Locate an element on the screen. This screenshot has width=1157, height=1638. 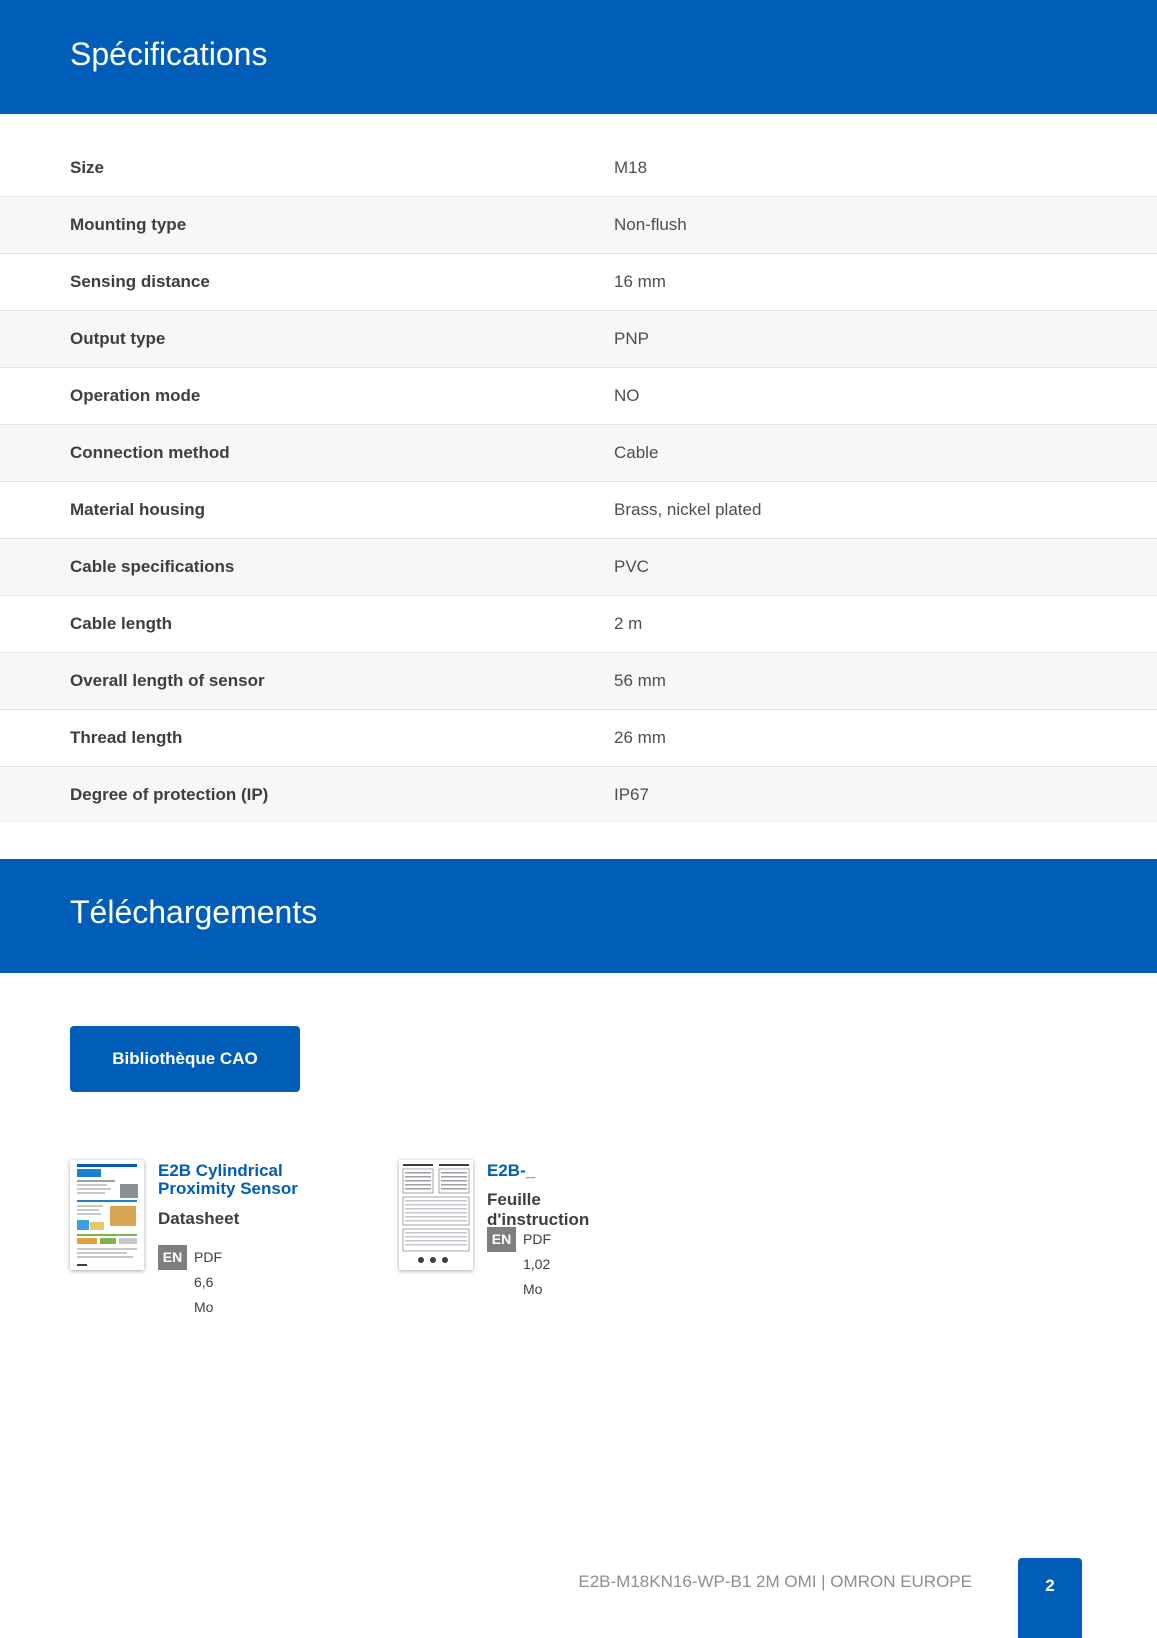
instruction-sheet-thumbnail is located at coordinates (436, 1215).